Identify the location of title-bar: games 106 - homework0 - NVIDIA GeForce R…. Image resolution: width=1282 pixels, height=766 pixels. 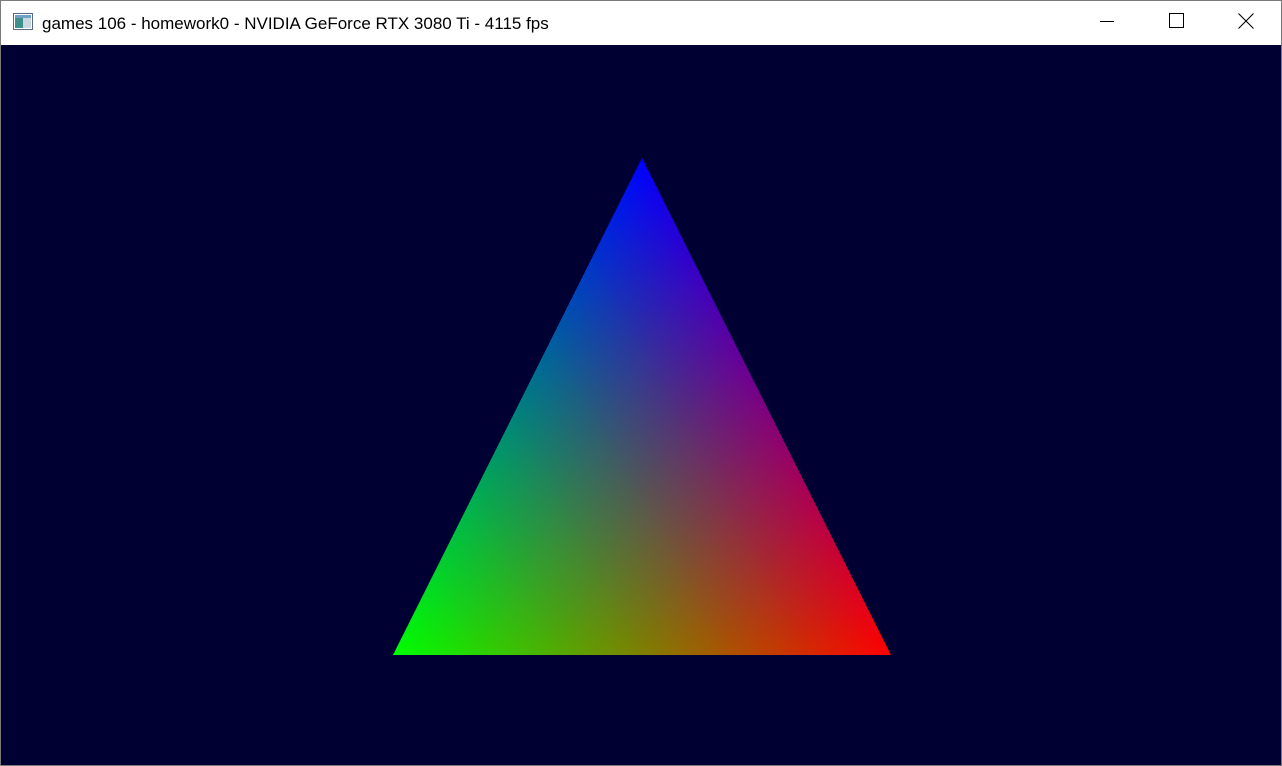
(641, 23).